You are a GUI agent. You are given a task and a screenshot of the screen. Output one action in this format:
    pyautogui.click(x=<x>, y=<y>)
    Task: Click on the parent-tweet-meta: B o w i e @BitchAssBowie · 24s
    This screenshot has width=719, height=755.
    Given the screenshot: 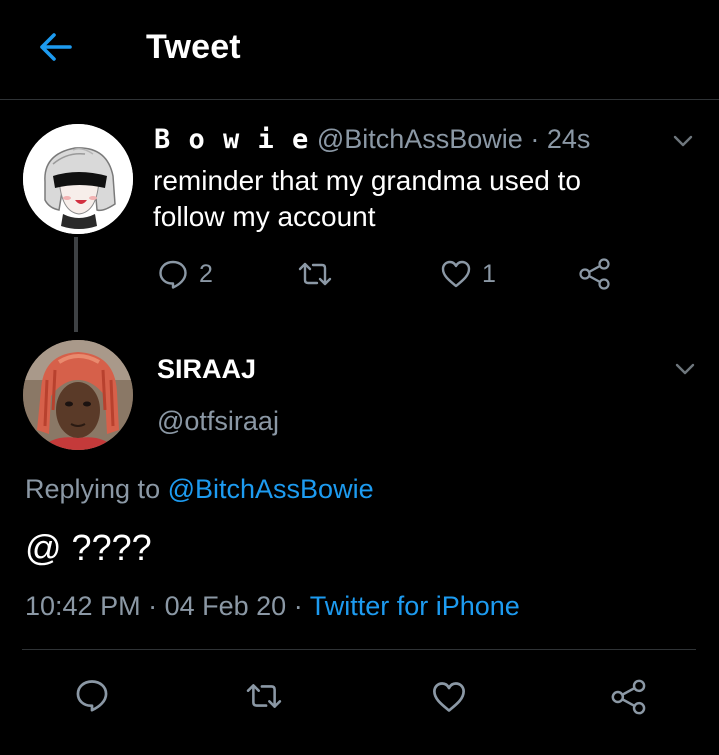 What is the action you would take?
    pyautogui.click(x=372, y=139)
    